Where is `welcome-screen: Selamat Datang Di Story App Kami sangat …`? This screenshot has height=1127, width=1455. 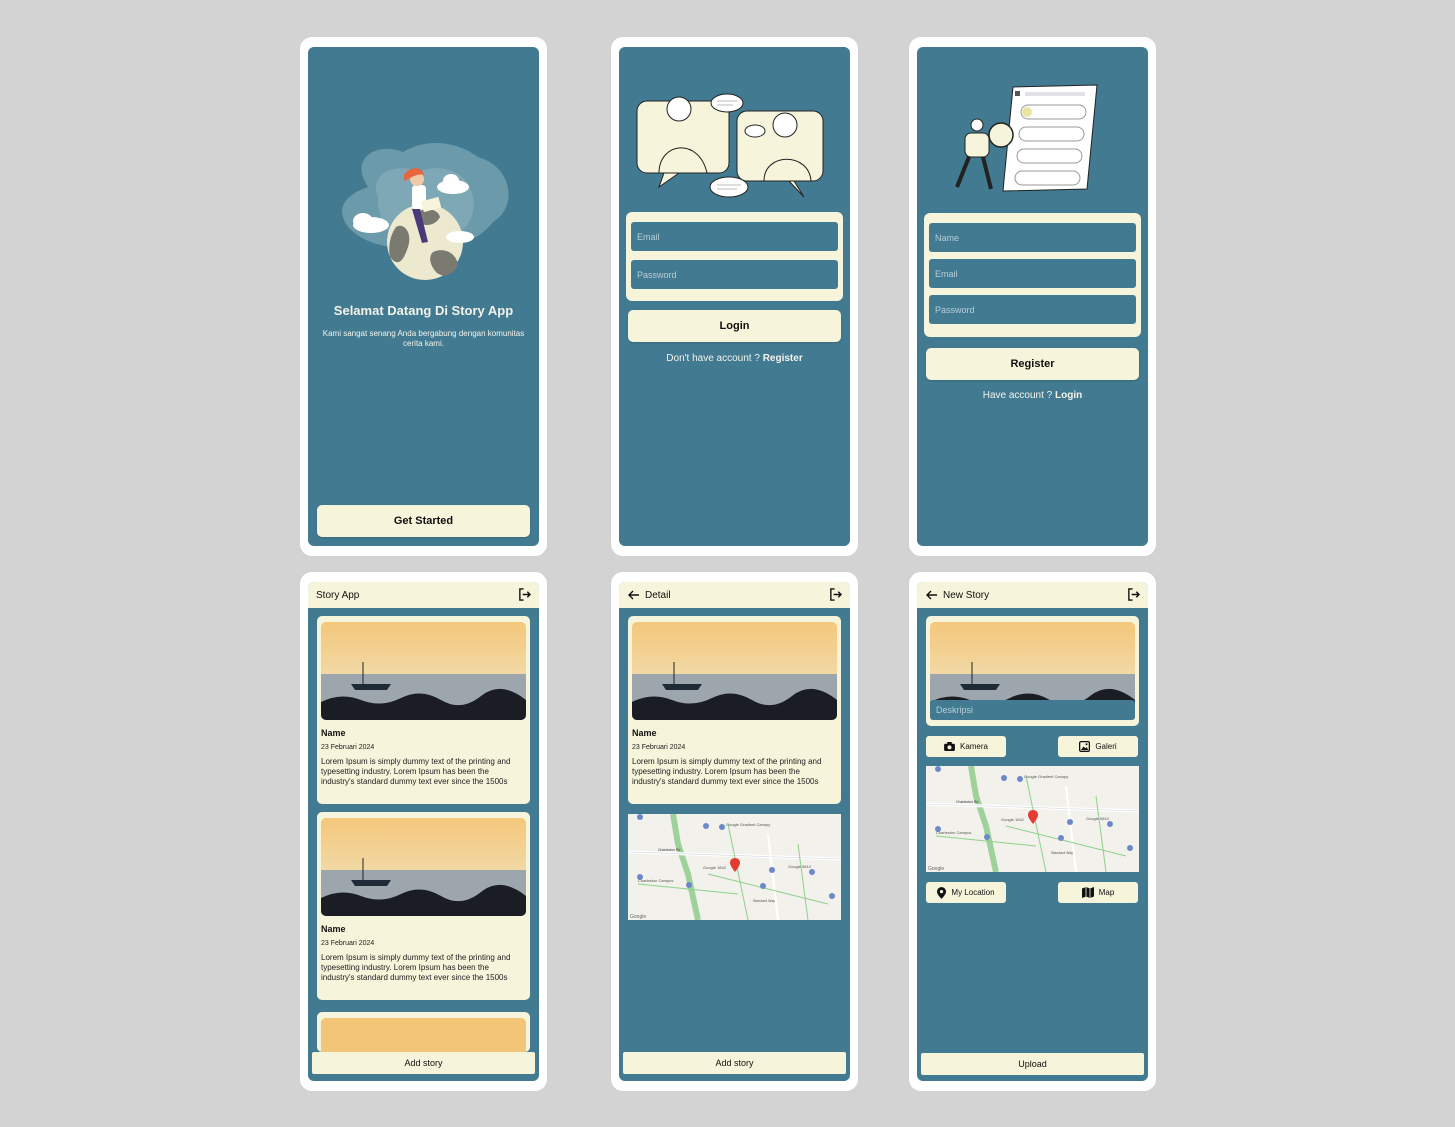 welcome-screen: Selamat Datang Di Story App Kami sangat … is located at coordinates (423, 296).